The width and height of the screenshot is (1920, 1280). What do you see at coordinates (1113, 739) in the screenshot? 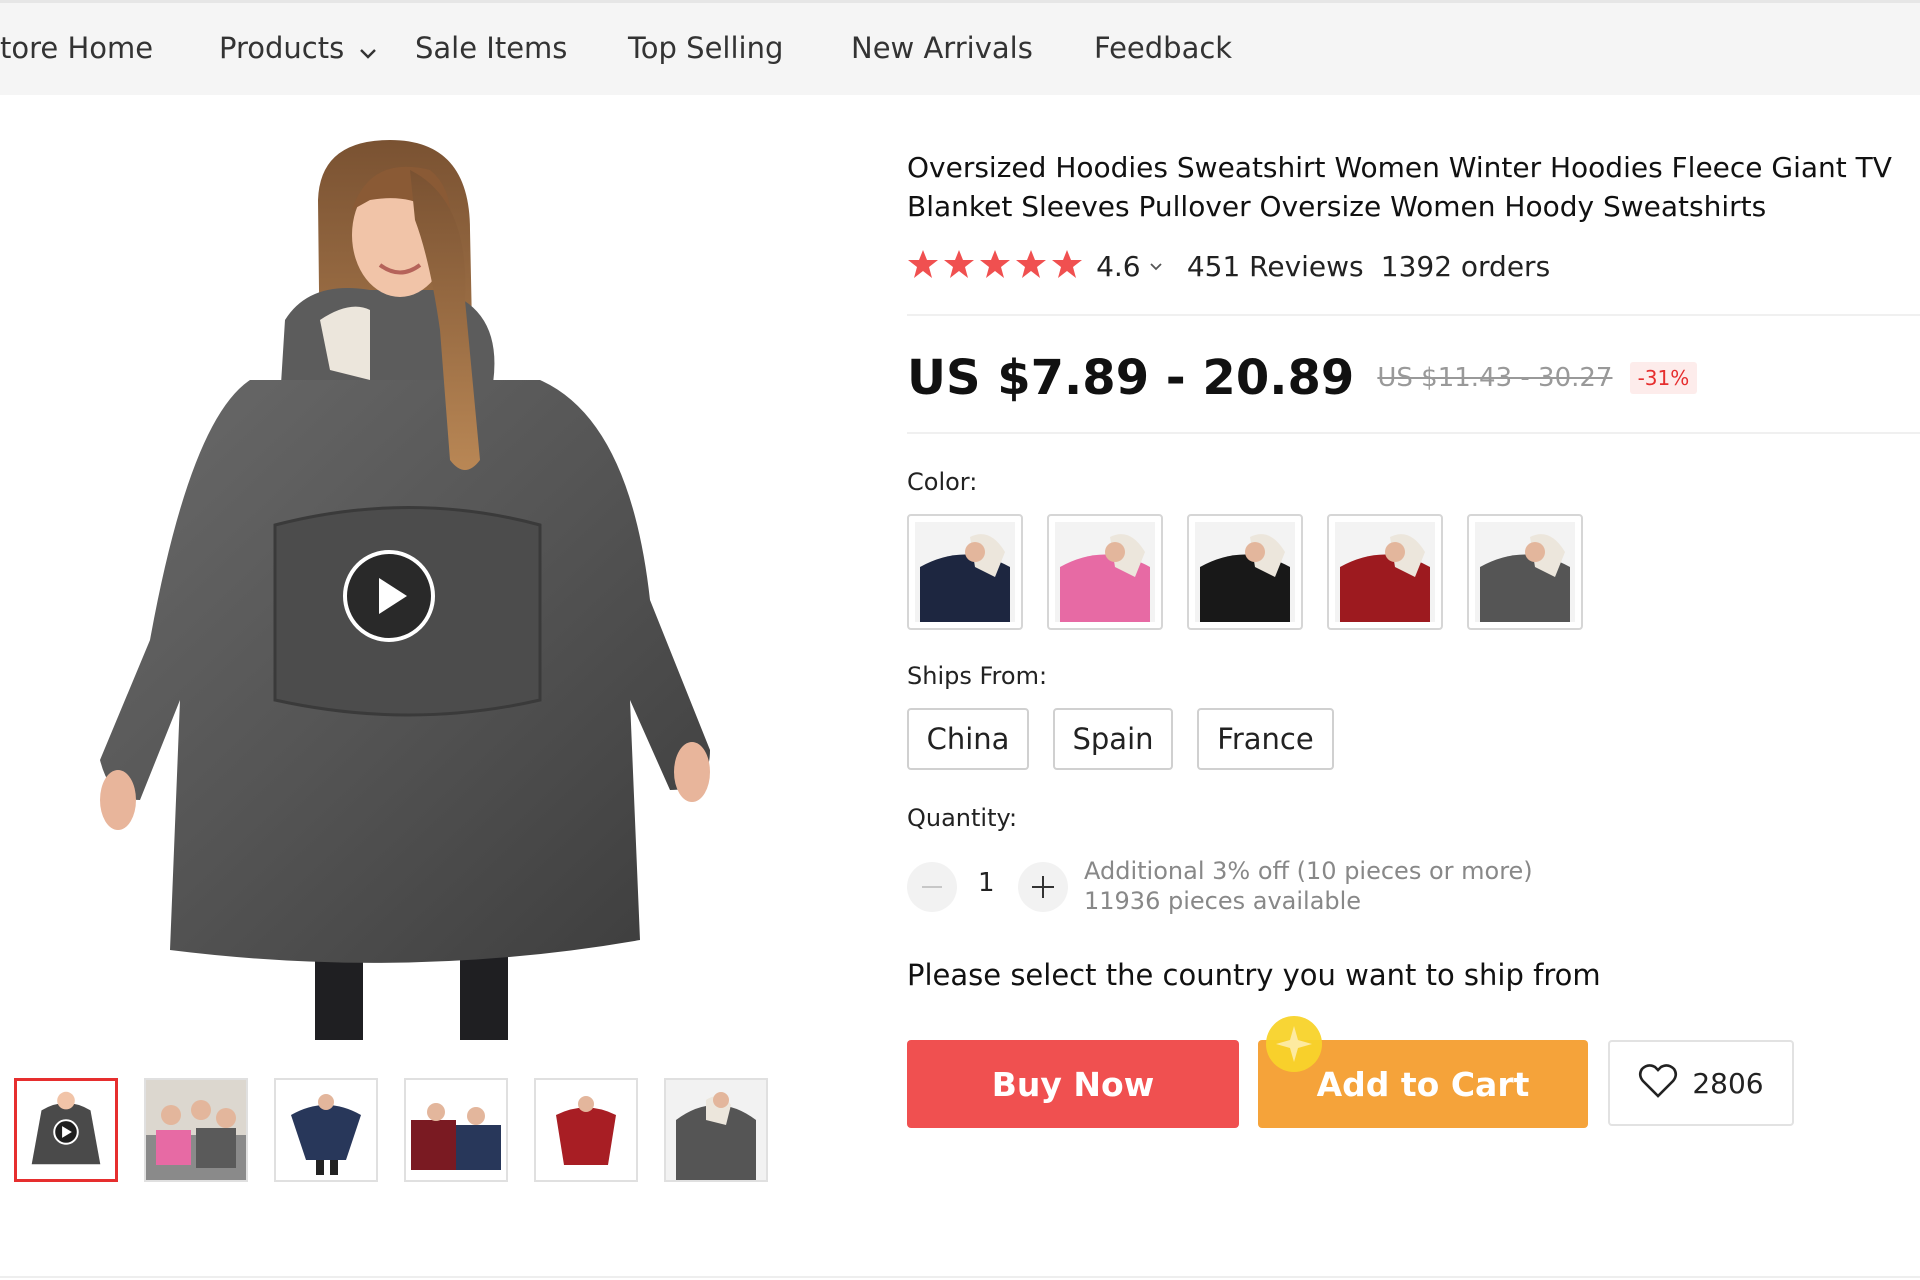
I see `ship-from-spain: Spain` at bounding box center [1113, 739].